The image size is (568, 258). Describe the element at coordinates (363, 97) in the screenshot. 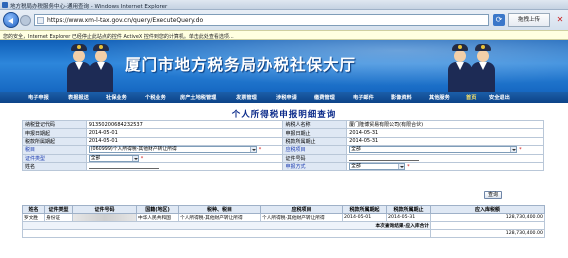

I see `nav-item-email: 电子邮件` at that location.